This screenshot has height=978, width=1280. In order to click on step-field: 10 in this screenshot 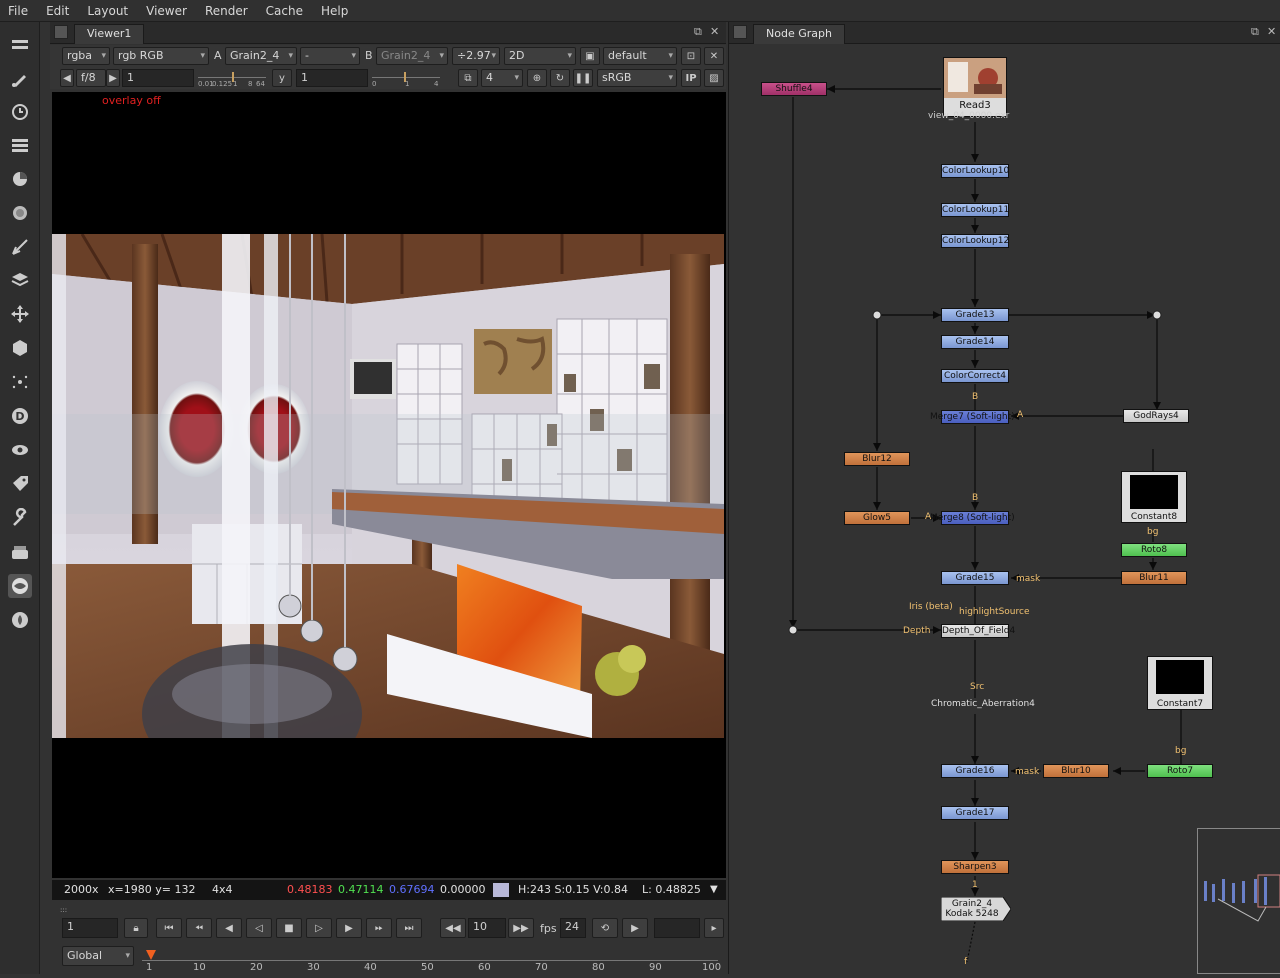, I will do `click(487, 928)`.